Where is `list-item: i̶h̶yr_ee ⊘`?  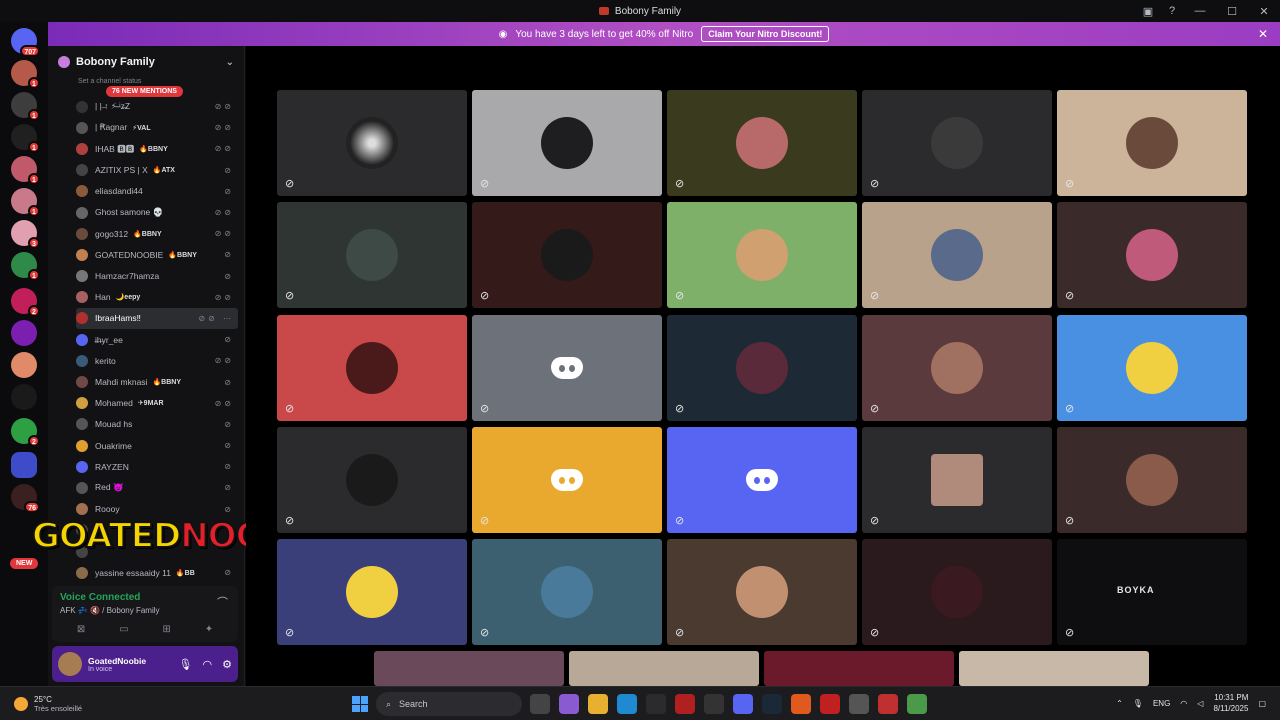 list-item: i̶h̶yr_ee ⊘ is located at coordinates (157, 339).